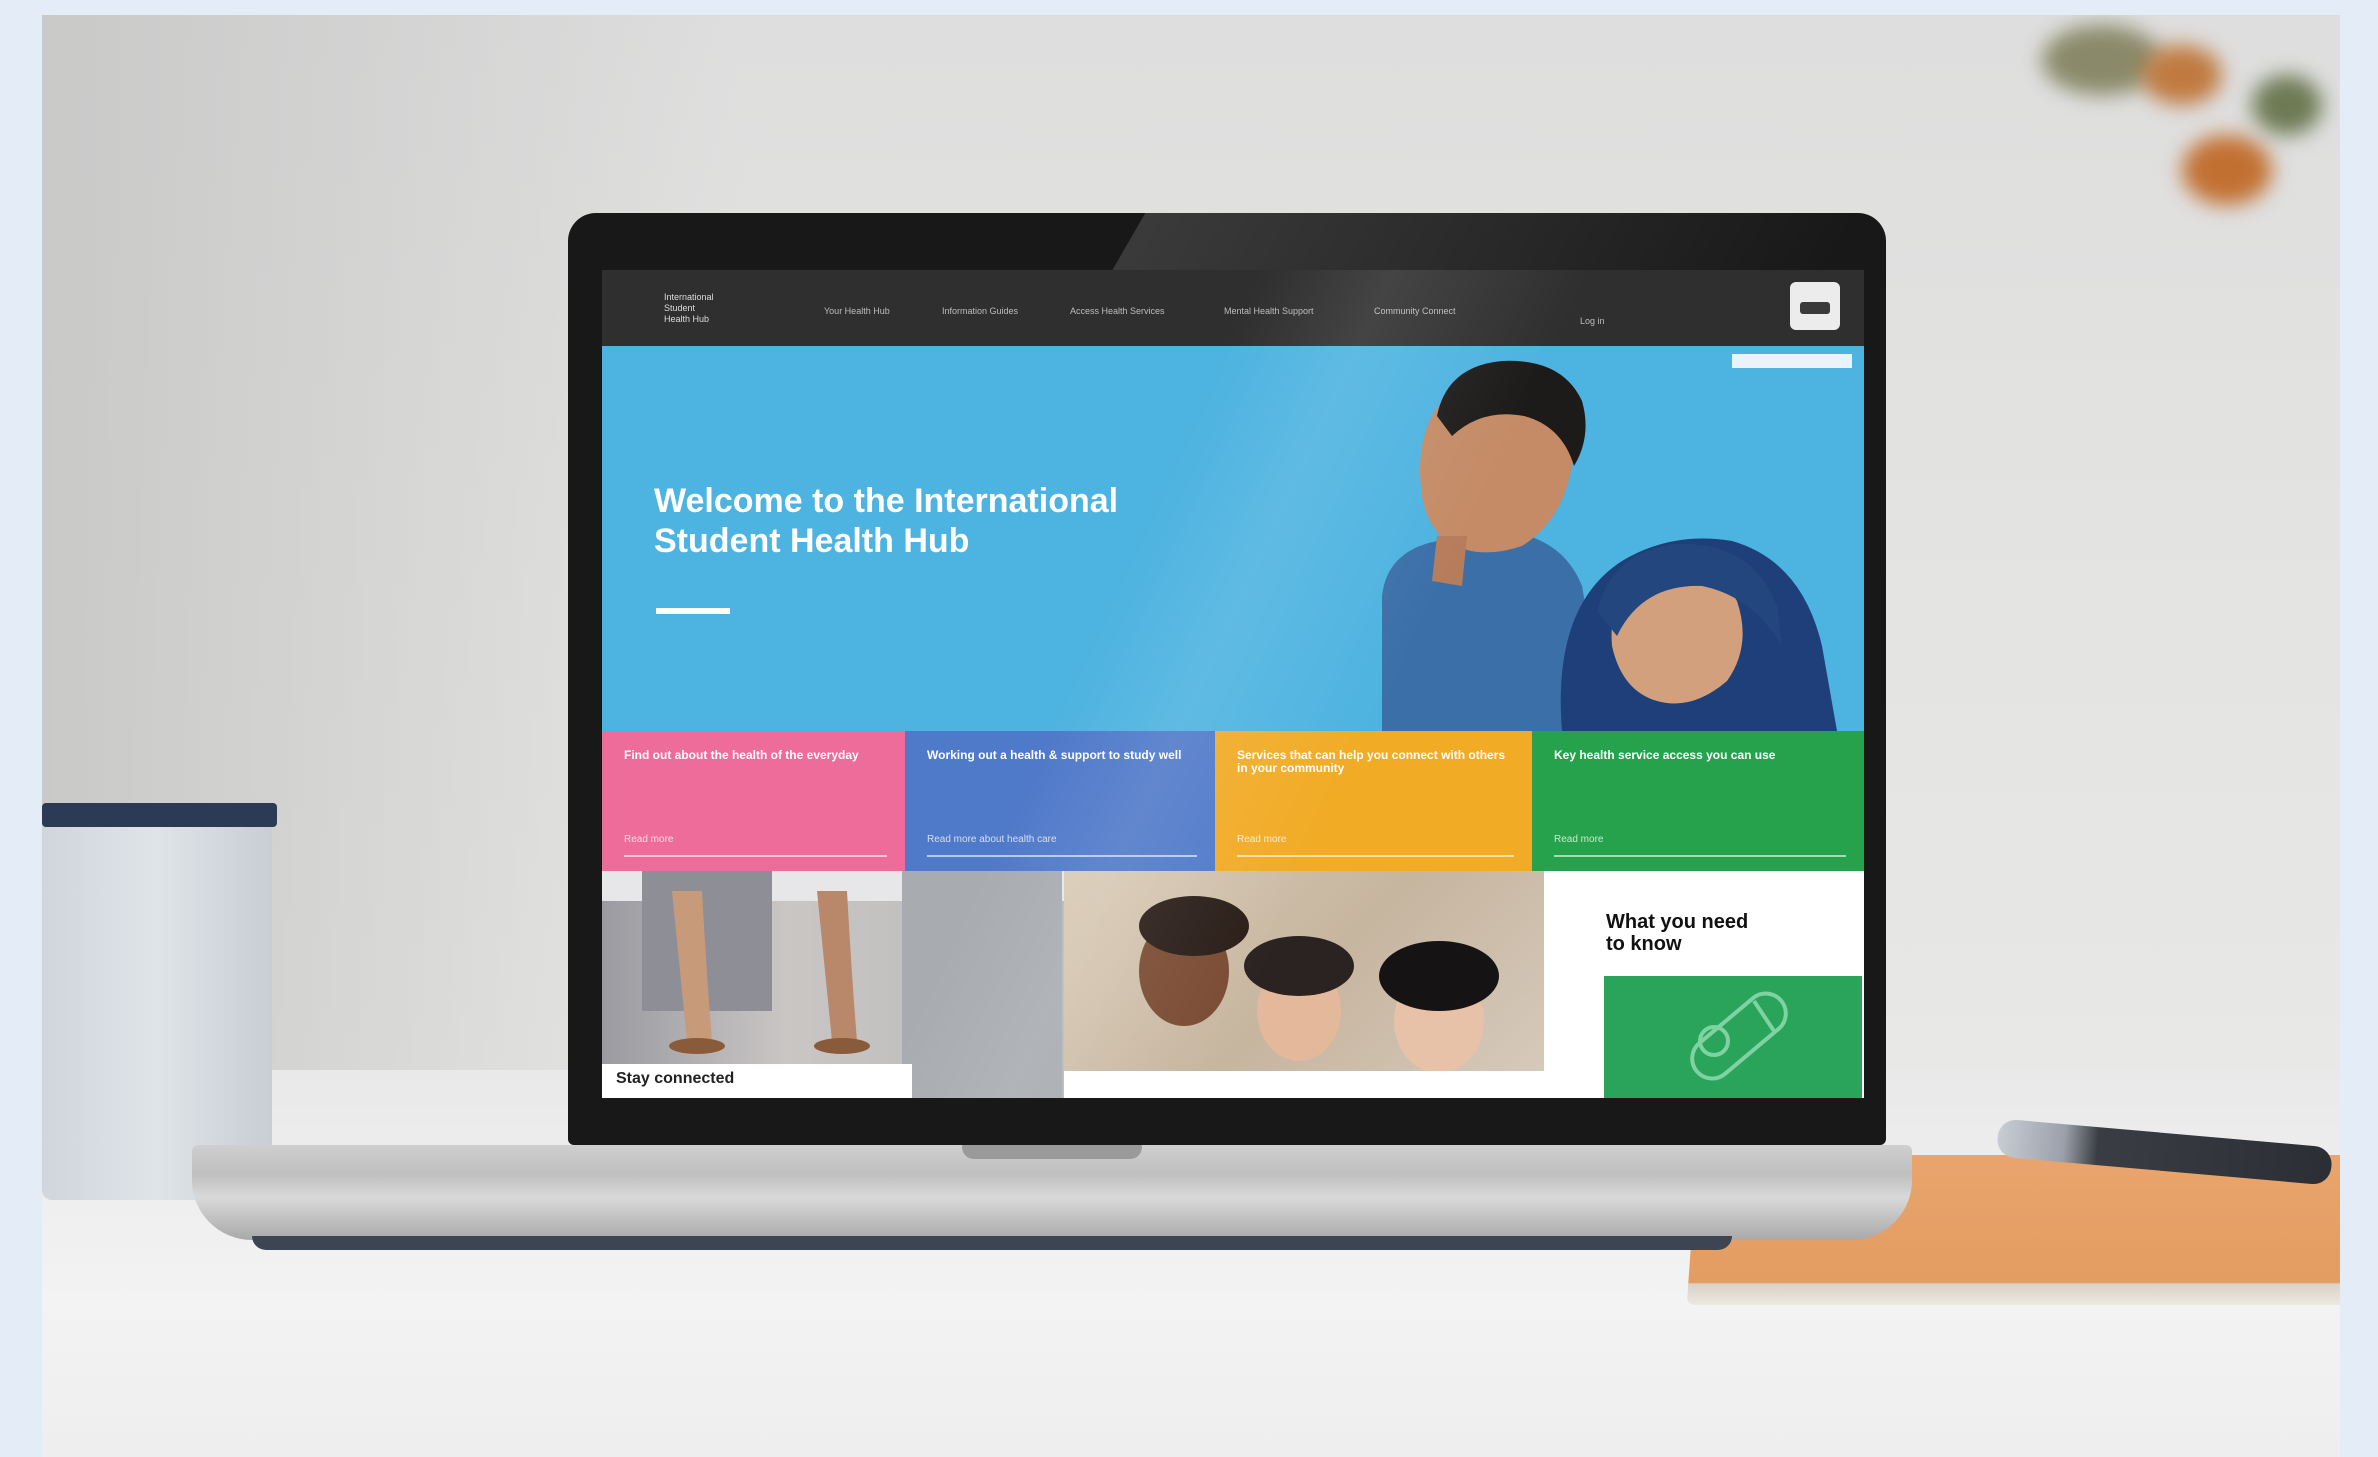 Image resolution: width=2378 pixels, height=1457 pixels. I want to click on lid-glare, so click(1488, 243).